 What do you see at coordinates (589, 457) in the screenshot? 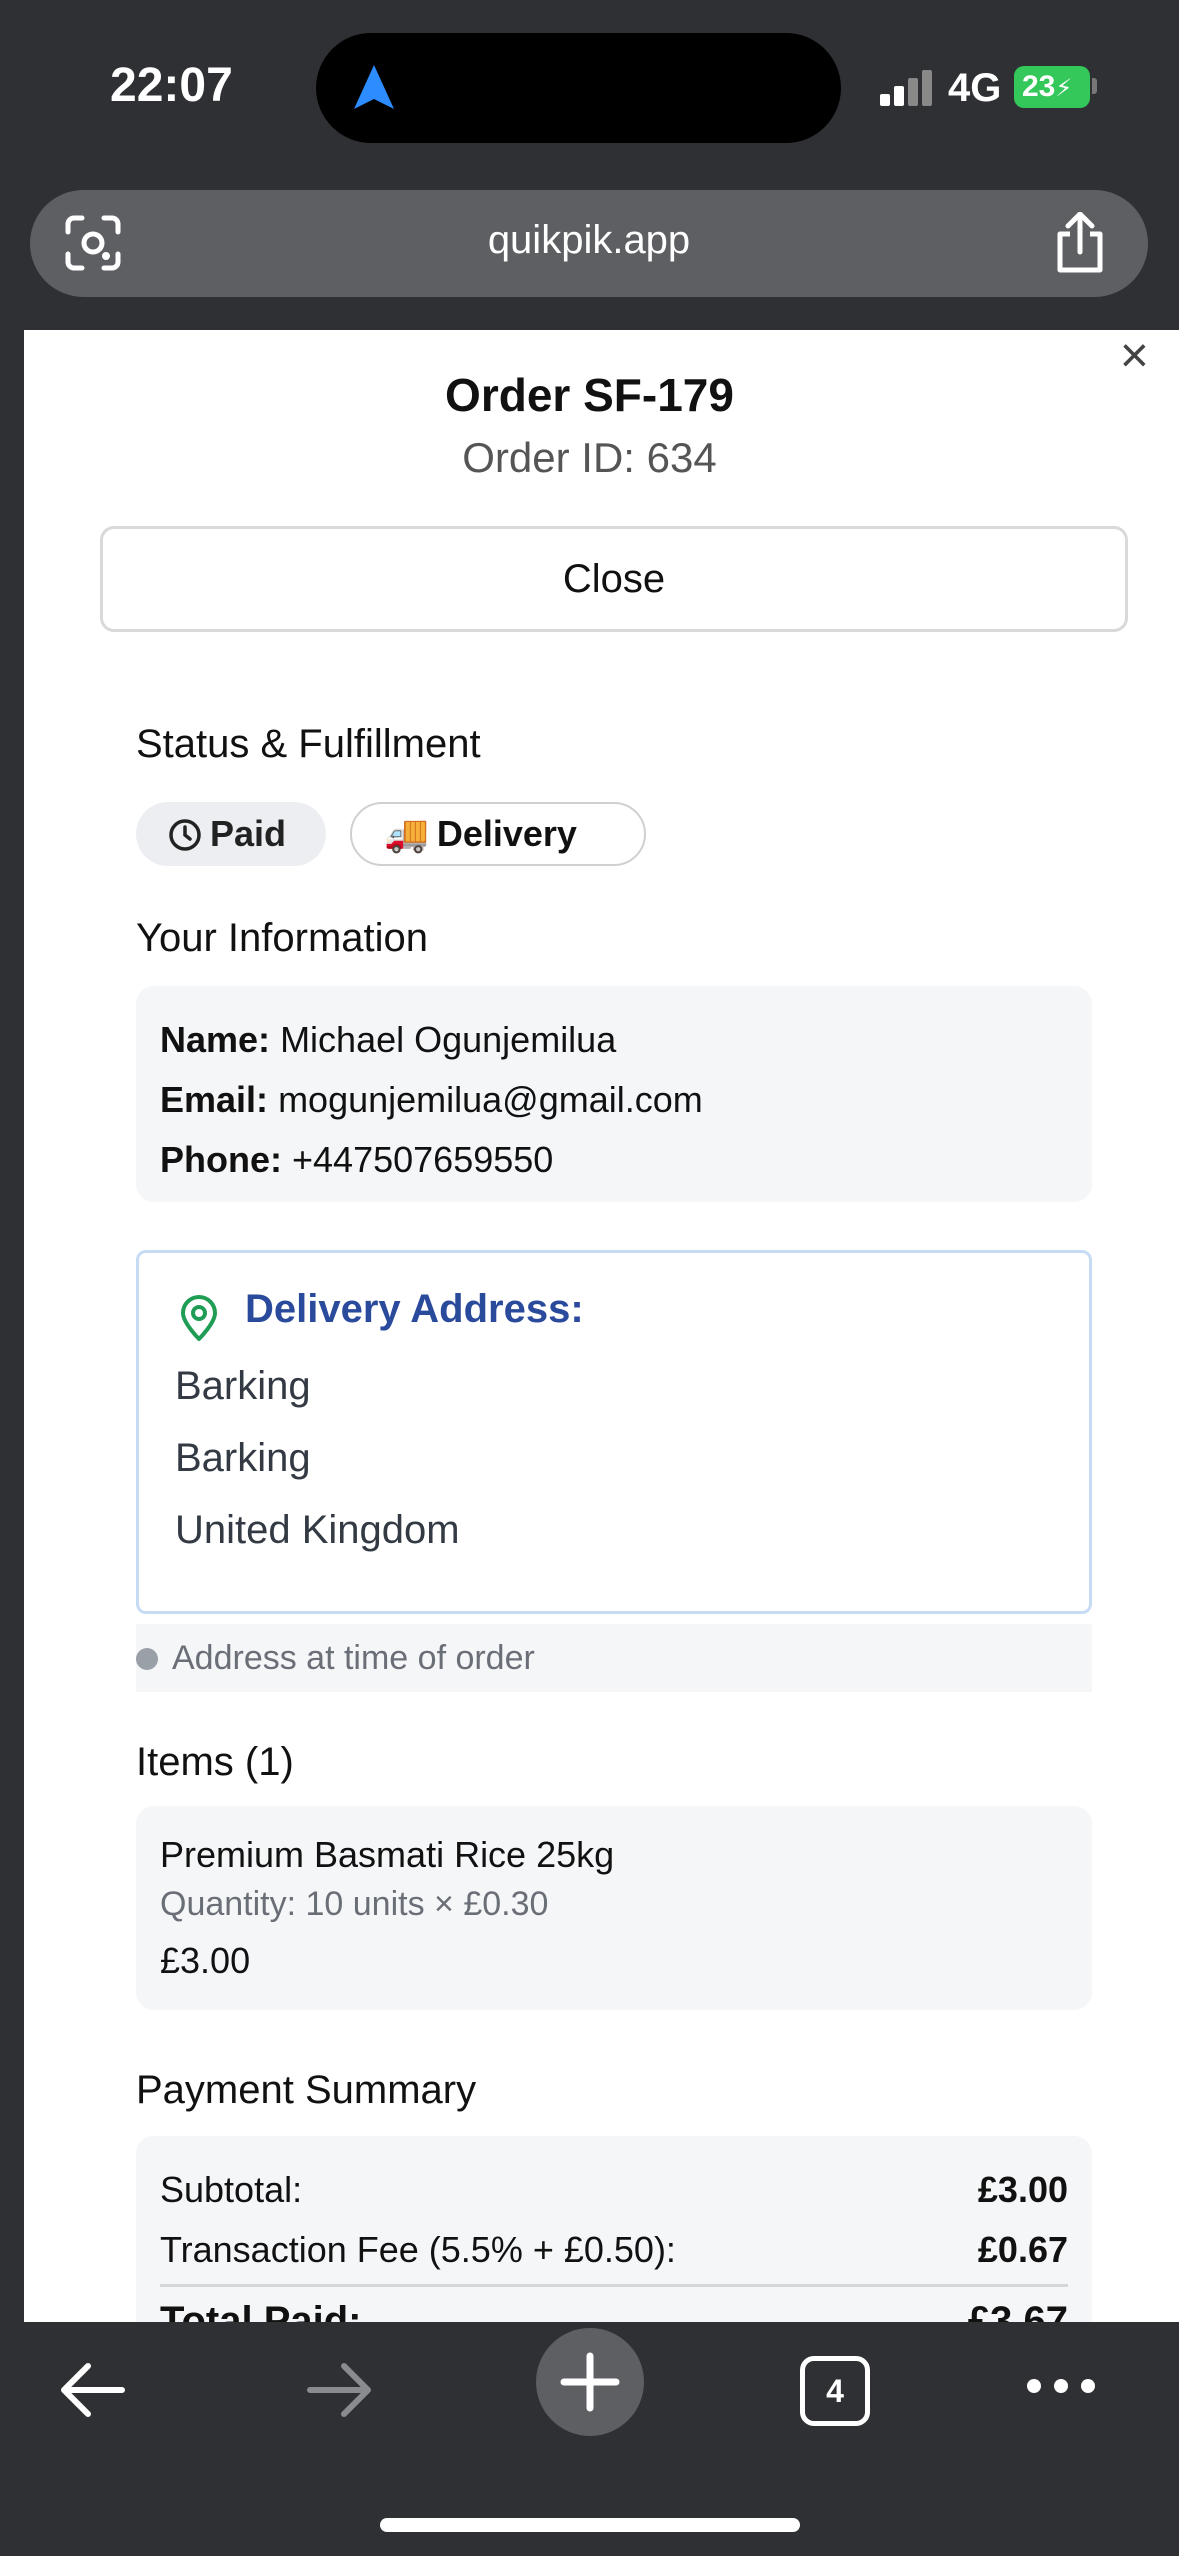
I see `order-id: Order ID: 634` at bounding box center [589, 457].